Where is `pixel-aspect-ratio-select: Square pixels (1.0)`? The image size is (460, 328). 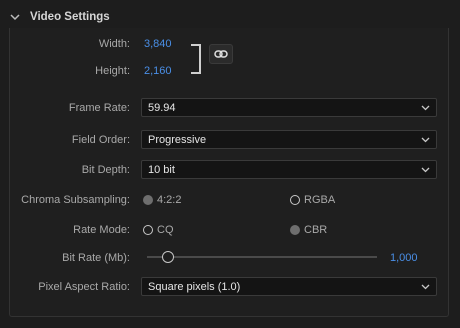 pixel-aspect-ratio-select: Square pixels (1.0) is located at coordinates (289, 286).